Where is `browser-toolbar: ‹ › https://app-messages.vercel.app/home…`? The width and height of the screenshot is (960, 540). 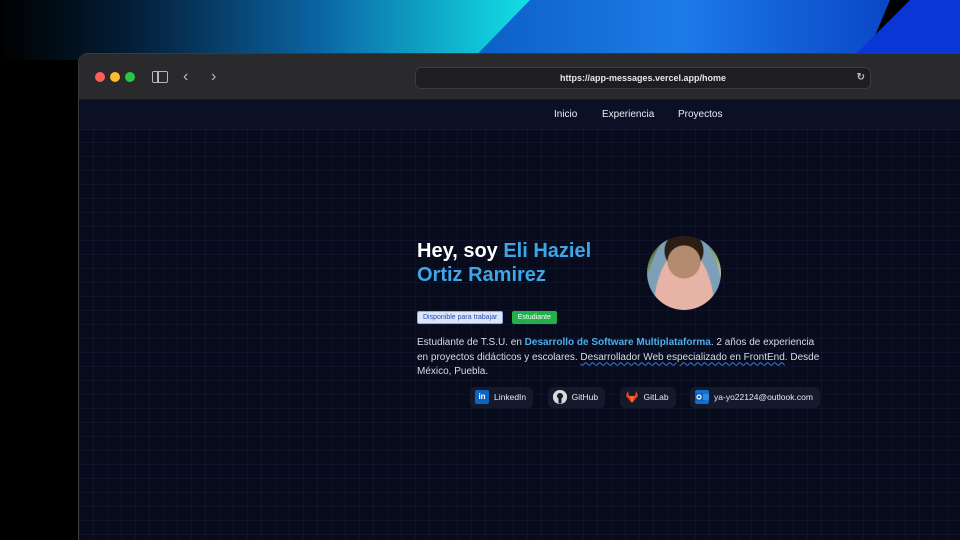
browser-toolbar: ‹ › https://app-messages.vercel.app/home… is located at coordinates (519, 77).